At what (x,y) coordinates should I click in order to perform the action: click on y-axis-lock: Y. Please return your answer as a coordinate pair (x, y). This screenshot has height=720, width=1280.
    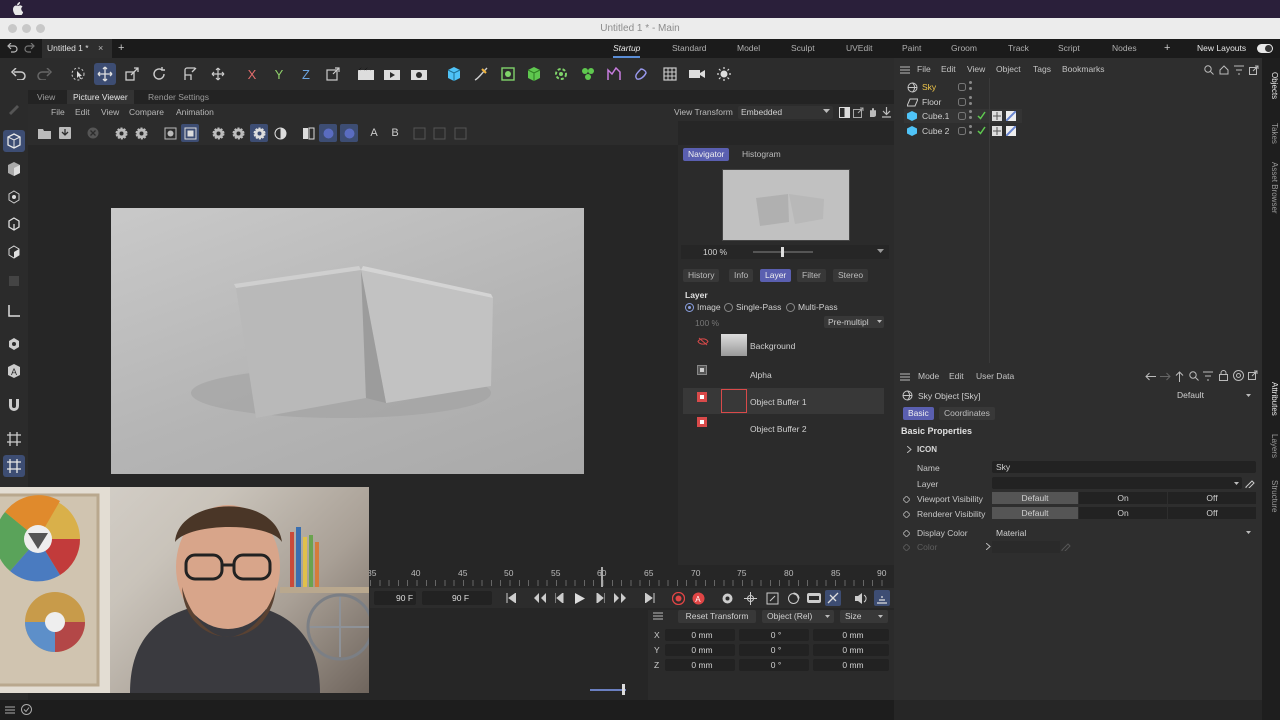
    Looking at the image, I should click on (279, 74).